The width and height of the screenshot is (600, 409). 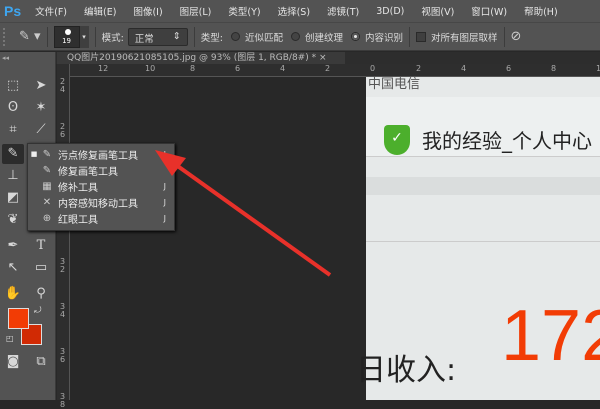 I want to click on annotation-arrow, so click(x=243, y=213).